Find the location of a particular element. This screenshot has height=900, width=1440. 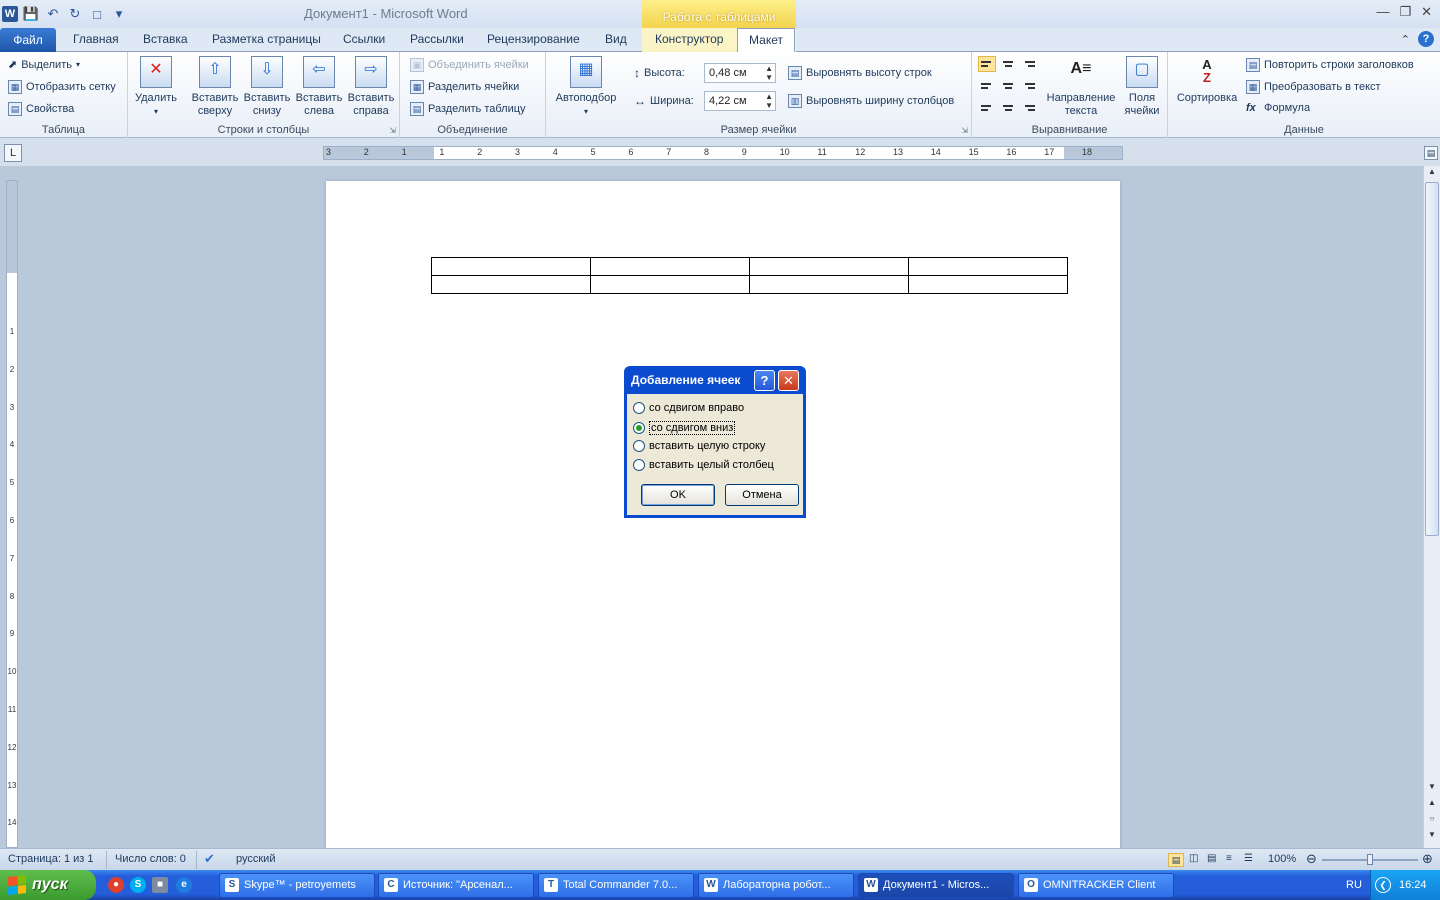

word-logo-icon: W is located at coordinates (10, 14).